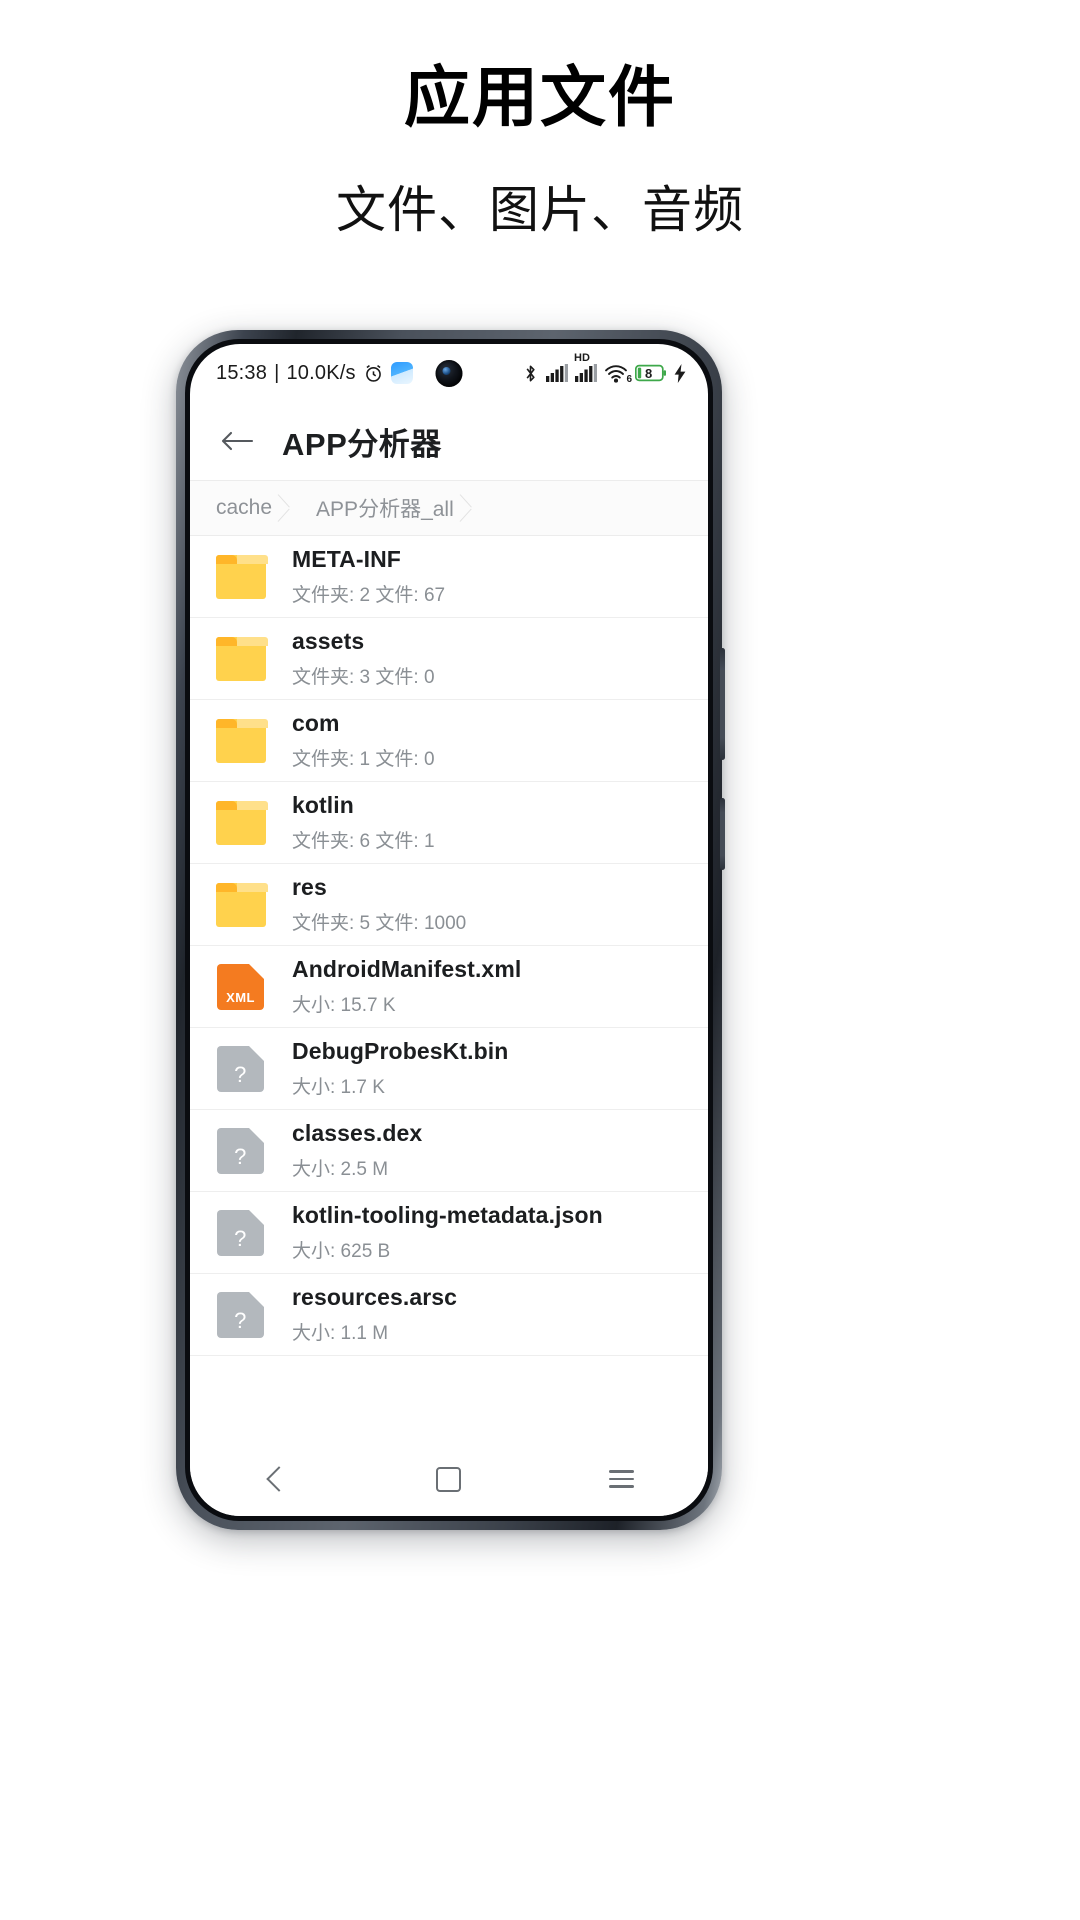 This screenshot has width=1080, height=1920. I want to click on file-name: classes.dex, so click(357, 1133).